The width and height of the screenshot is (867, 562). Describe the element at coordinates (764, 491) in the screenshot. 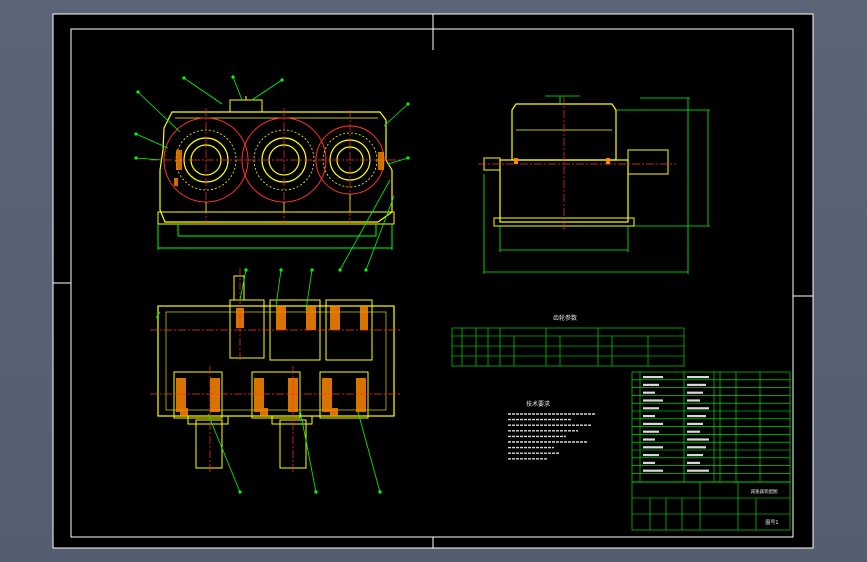

I see `drawing-title: 减速器装配图` at that location.